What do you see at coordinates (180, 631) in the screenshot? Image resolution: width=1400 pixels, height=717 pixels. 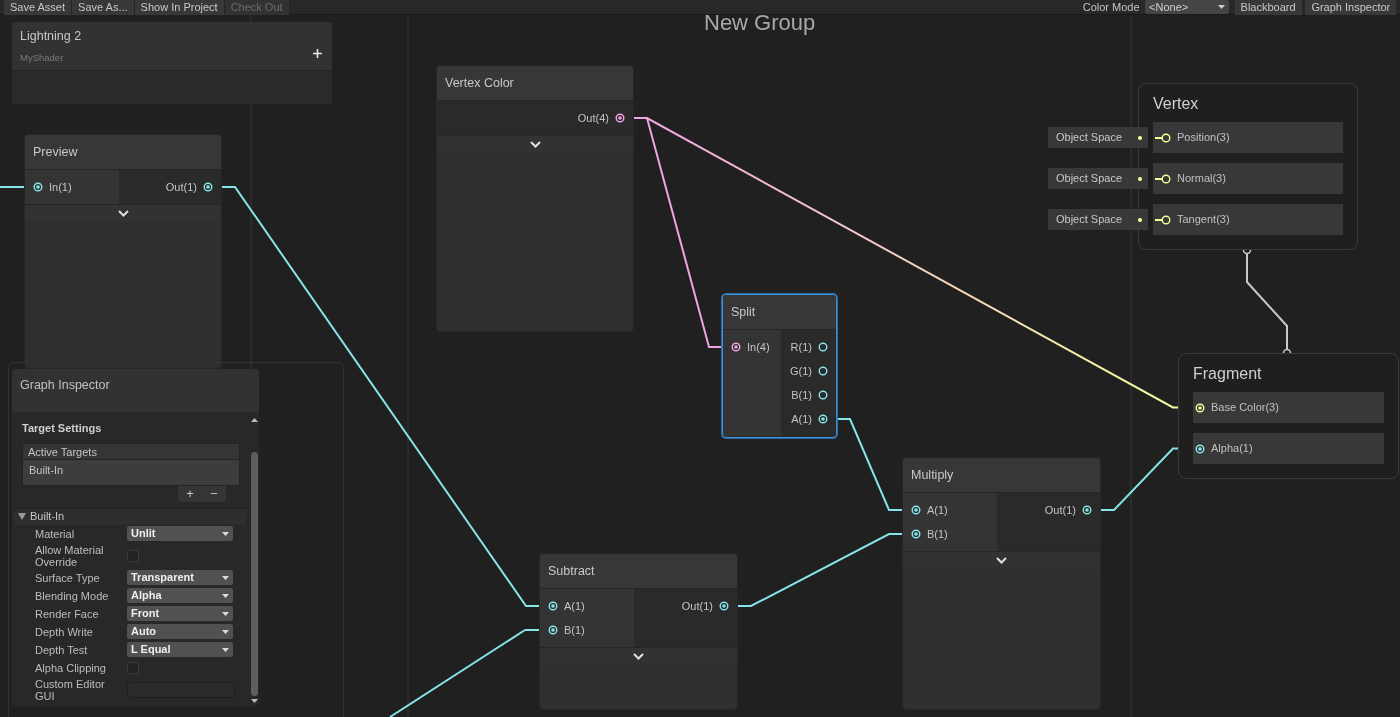 I see `dropdown-field: Auto` at bounding box center [180, 631].